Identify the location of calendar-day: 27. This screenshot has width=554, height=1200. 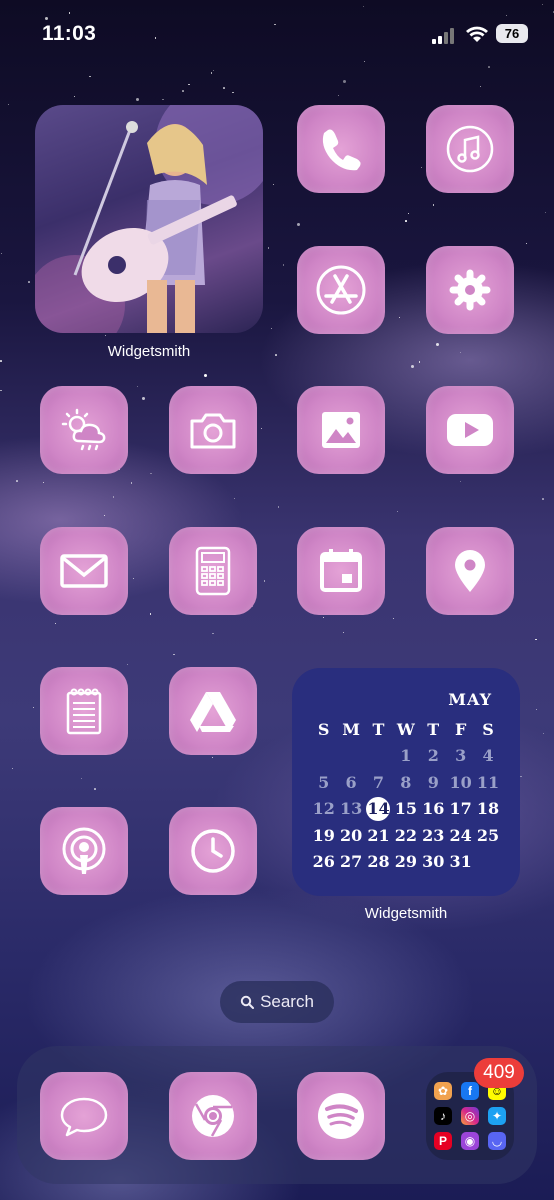
(351, 862).